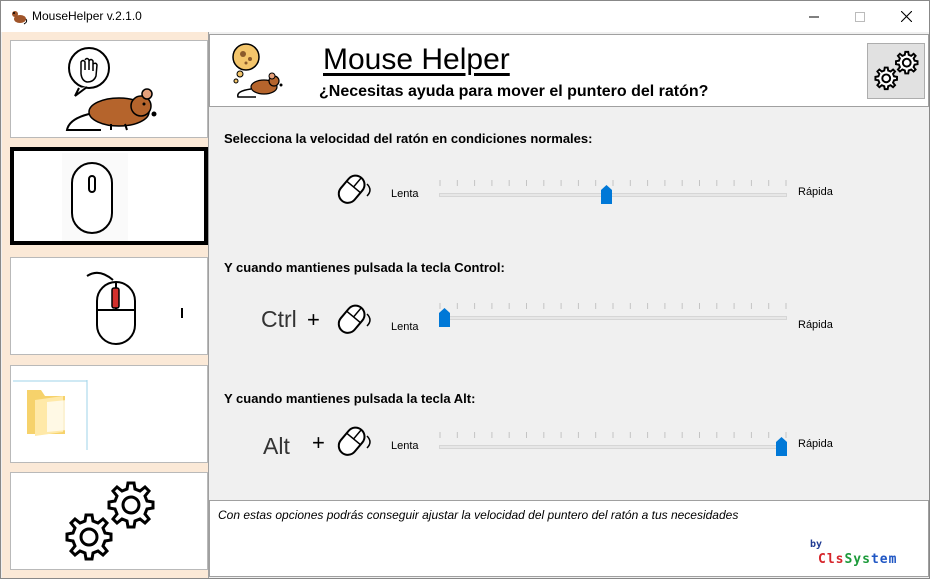 This screenshot has width=930, height=579. Describe the element at coordinates (816, 544) in the screenshot. I see `brand-by: by` at that location.